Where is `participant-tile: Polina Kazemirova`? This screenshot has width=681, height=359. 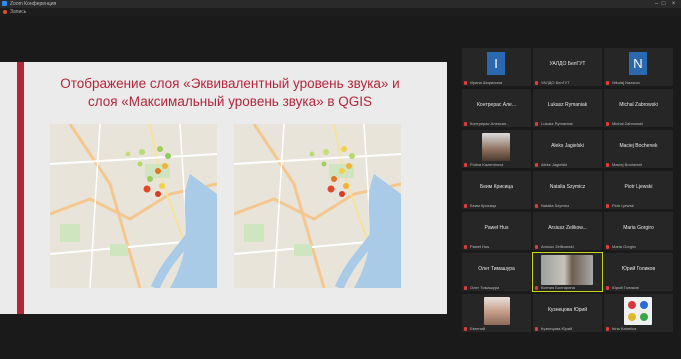
participant-tile: Polina Kazemirova is located at coordinates (496, 149).